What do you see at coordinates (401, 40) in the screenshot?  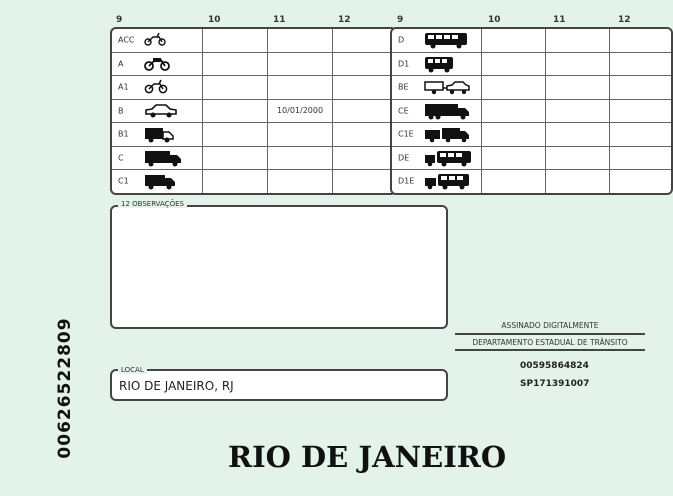 I see `category-code: D` at bounding box center [401, 40].